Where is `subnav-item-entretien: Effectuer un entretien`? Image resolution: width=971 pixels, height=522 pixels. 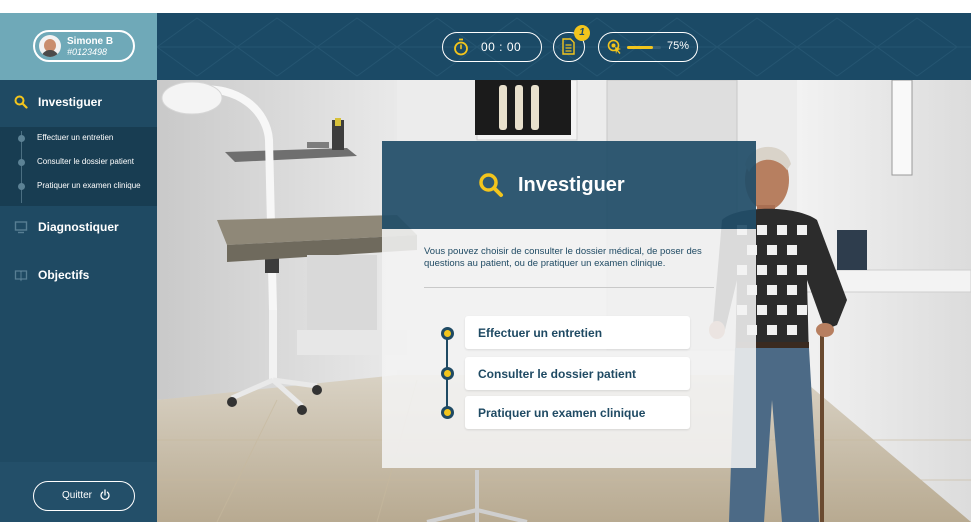 subnav-item-entretien: Effectuer un entretien is located at coordinates (78, 138).